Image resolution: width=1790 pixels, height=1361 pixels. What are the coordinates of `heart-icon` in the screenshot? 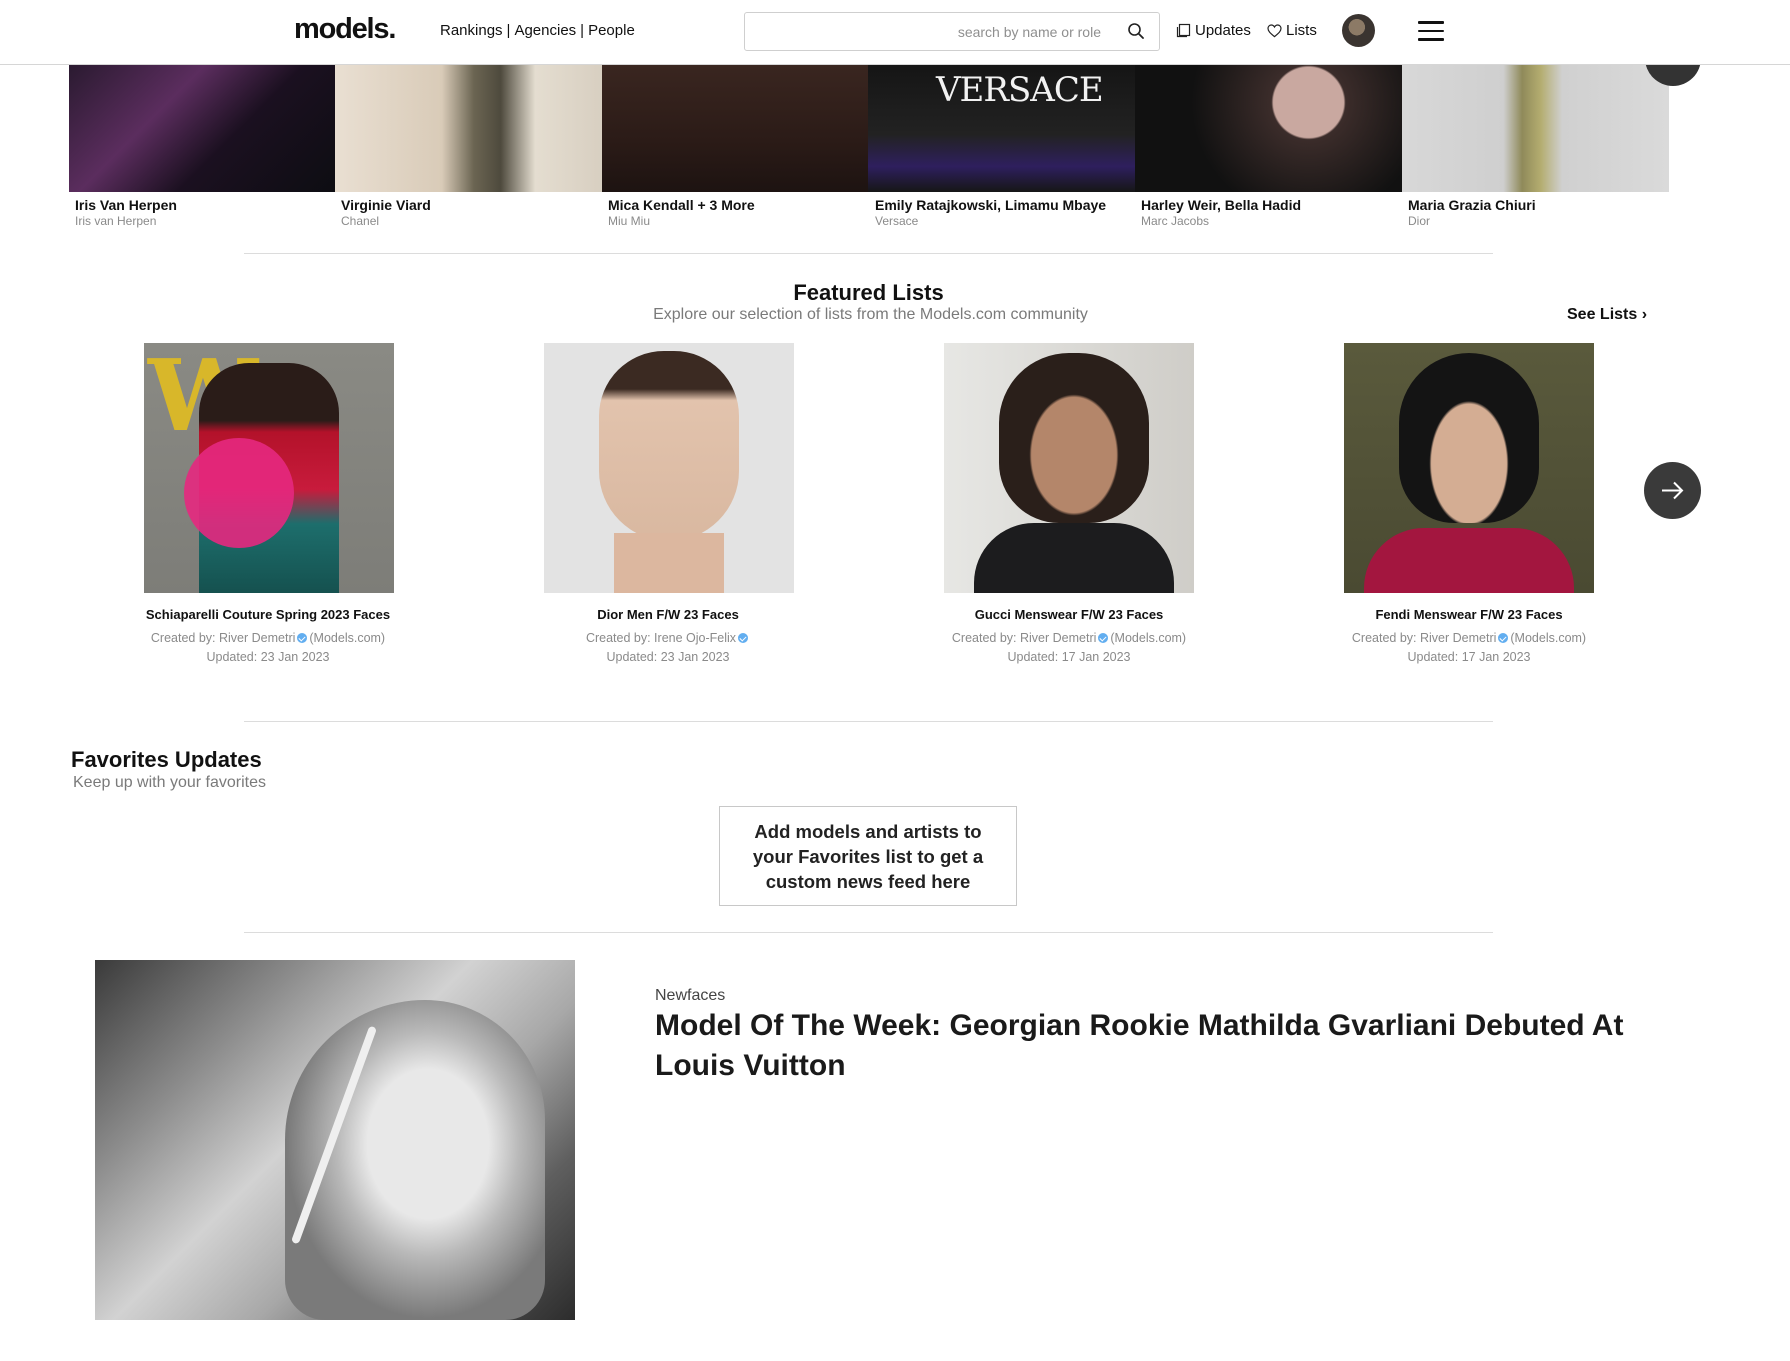 It's located at (1274, 30).